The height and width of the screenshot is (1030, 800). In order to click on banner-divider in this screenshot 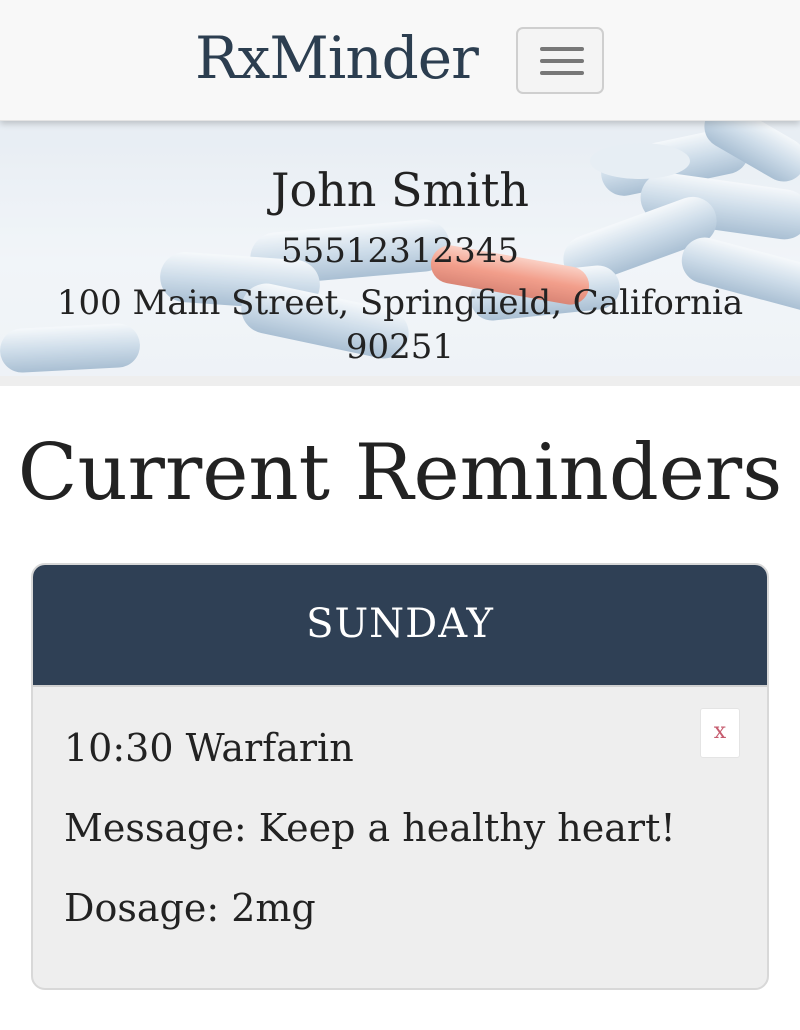, I will do `click(400, 381)`.